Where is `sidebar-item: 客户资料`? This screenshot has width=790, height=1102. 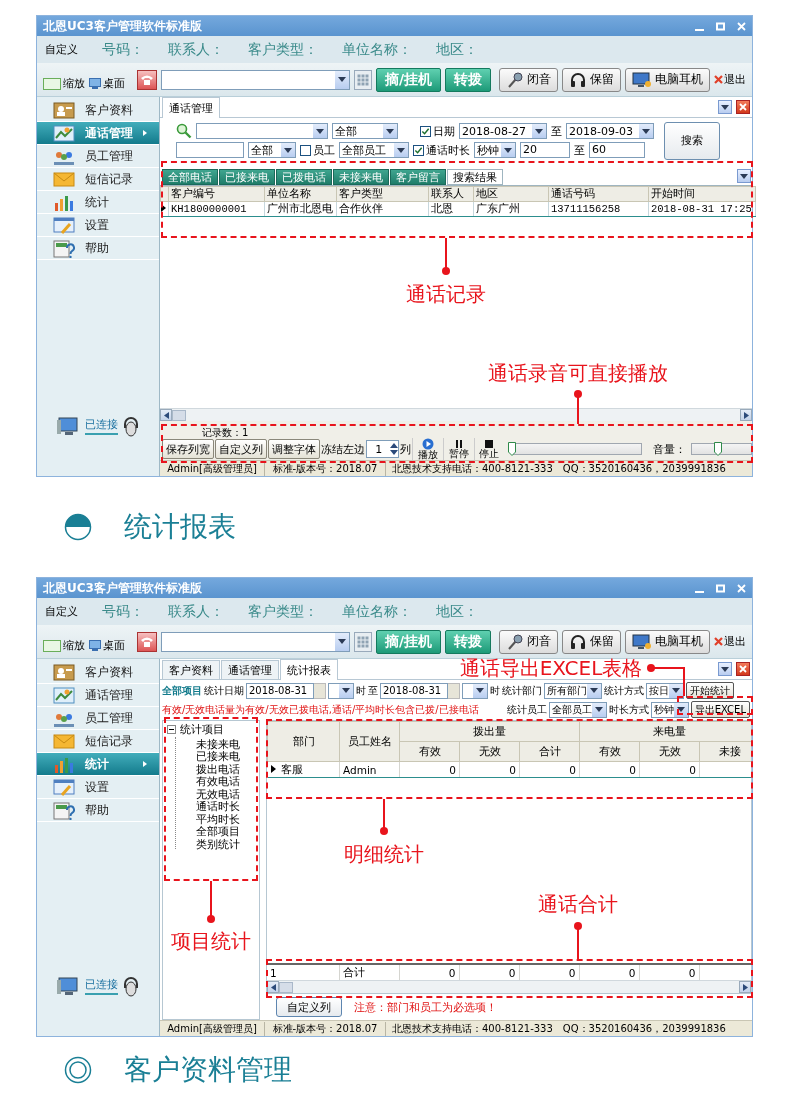 sidebar-item: 客户资料 is located at coordinates (98, 672).